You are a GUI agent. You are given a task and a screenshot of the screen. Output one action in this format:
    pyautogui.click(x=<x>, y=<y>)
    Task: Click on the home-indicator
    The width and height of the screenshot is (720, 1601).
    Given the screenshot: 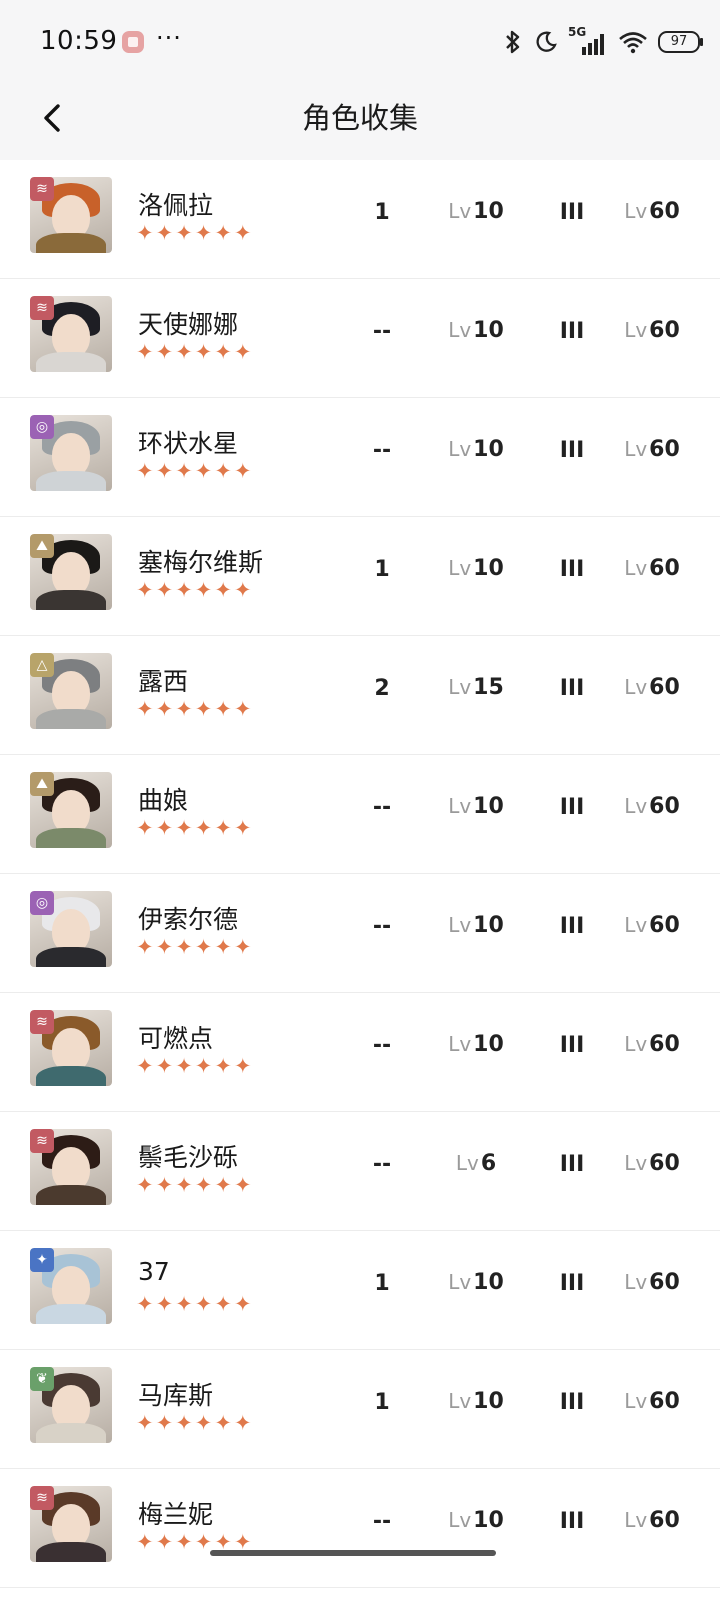 What is the action you would take?
    pyautogui.click(x=353, y=1553)
    